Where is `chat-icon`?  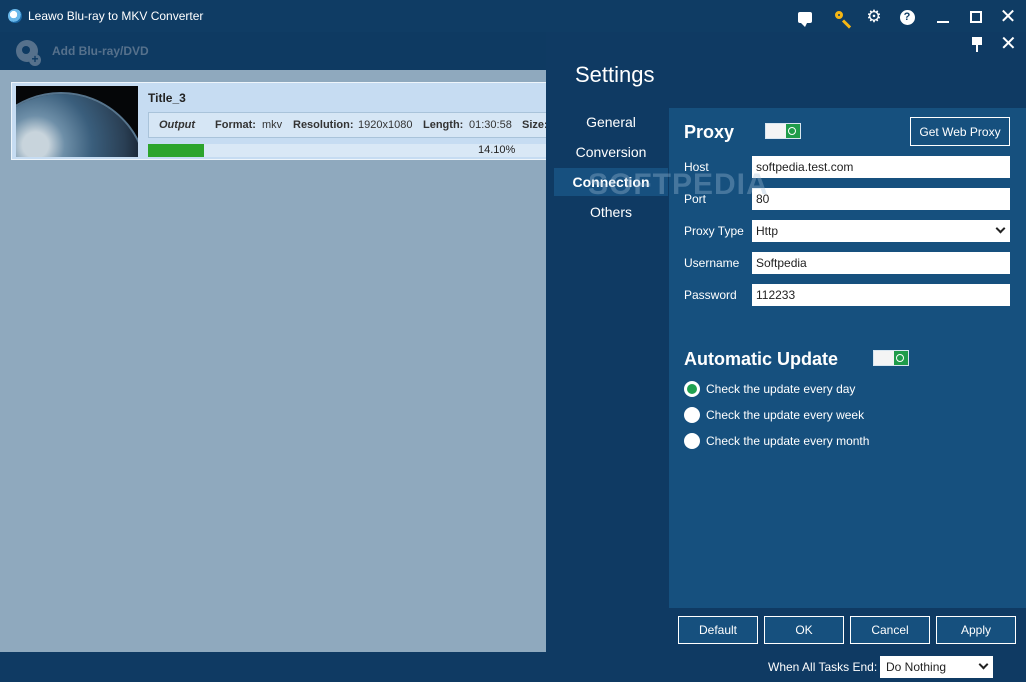
chat-icon is located at coordinates (805, 17).